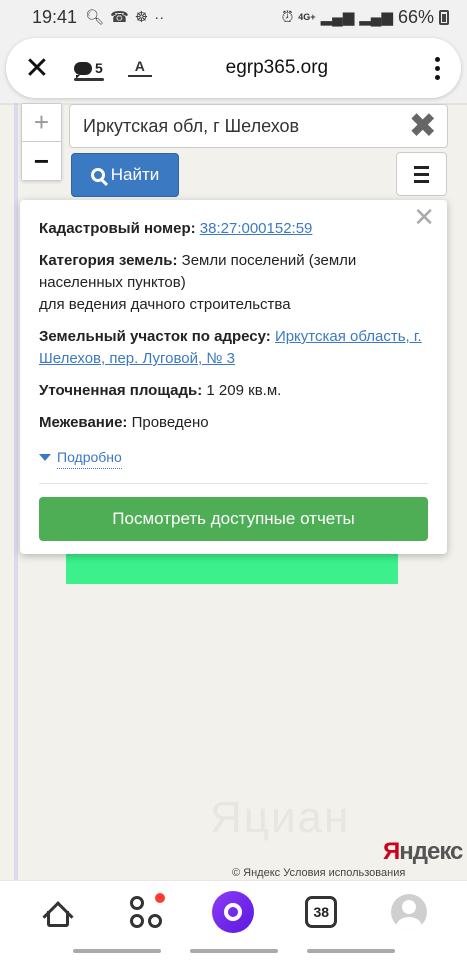 This screenshot has height=960, width=467. Describe the element at coordinates (45, 457) in the screenshot. I see `triangle-down-icon` at that location.